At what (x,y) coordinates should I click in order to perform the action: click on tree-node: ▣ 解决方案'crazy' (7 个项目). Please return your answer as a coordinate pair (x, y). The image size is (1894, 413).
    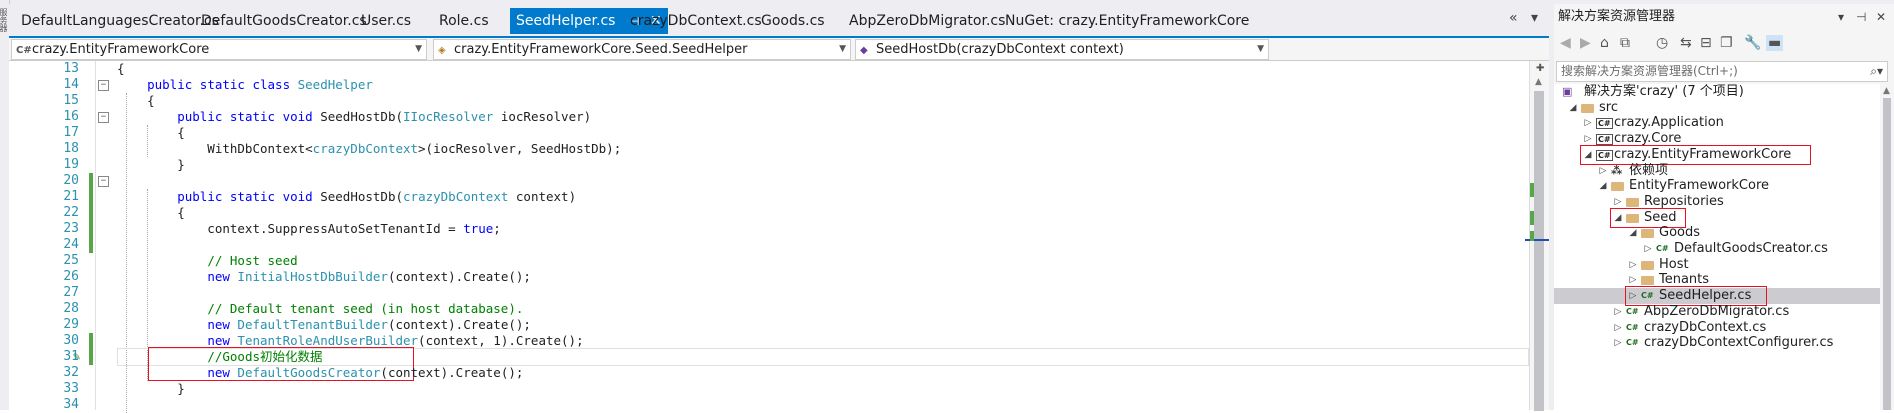
    Looking at the image, I should click on (1717, 92).